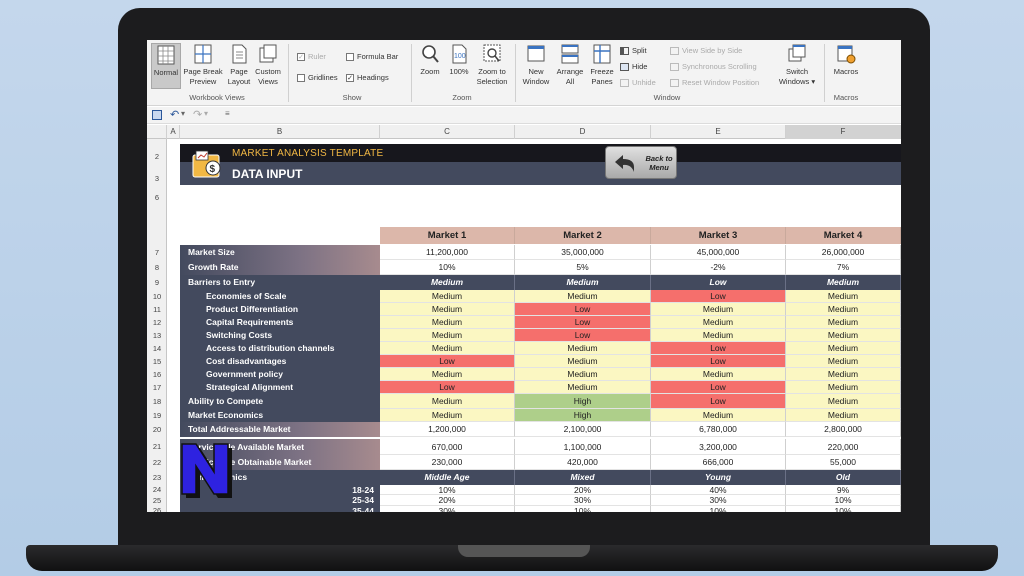 Image resolution: width=1024 pixels, height=576 pixels. Describe the element at coordinates (492, 65) in the screenshot. I see `zoom-to-selection-button: Zoom to Selection` at that location.